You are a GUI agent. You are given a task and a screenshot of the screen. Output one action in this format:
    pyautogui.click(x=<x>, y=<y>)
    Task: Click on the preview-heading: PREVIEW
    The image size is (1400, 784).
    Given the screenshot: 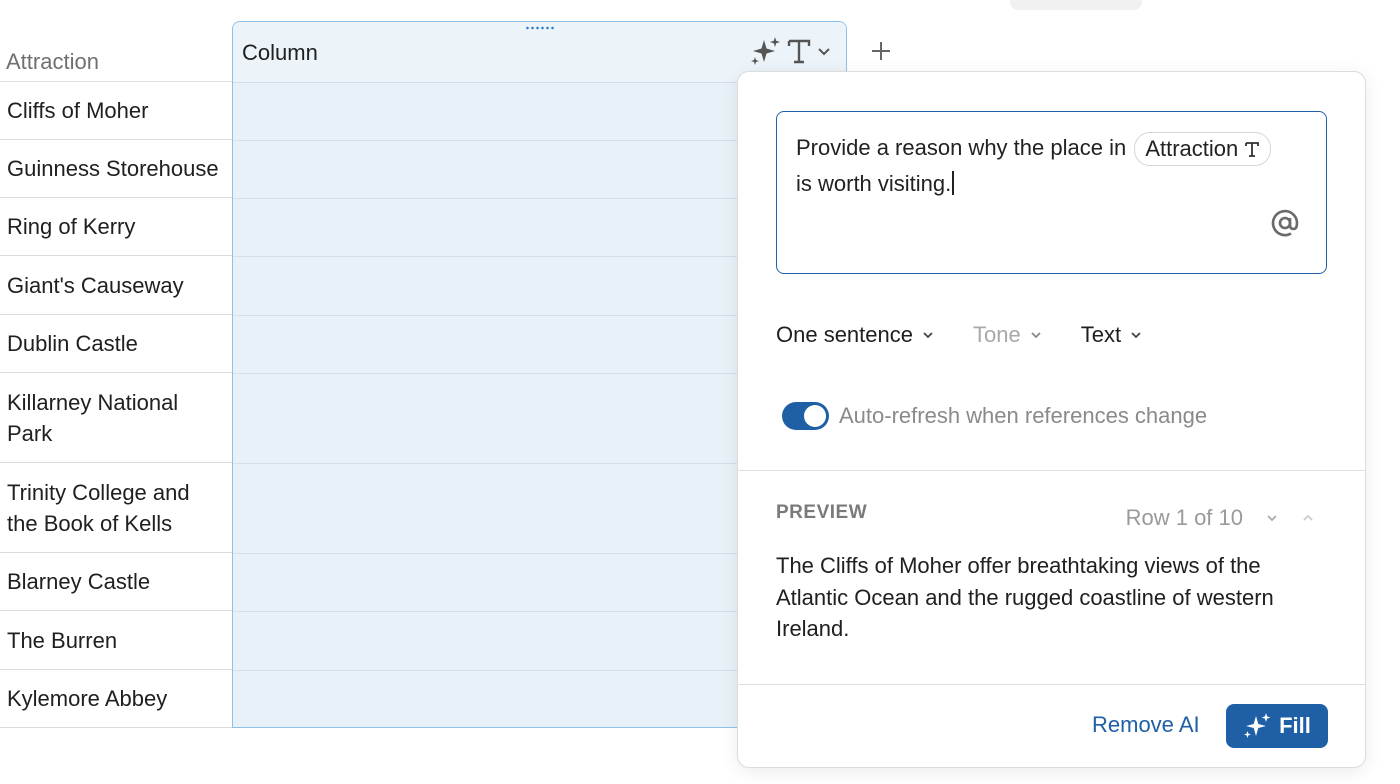 What is the action you would take?
    pyautogui.click(x=822, y=512)
    